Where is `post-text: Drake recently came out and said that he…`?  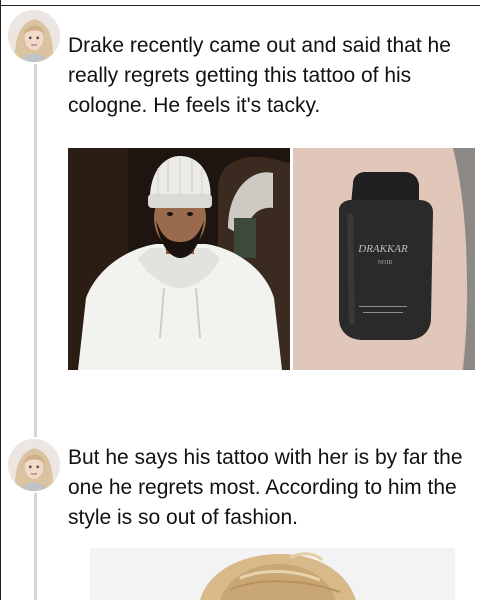
post-text: Drake recently came out and said that he… is located at coordinates (259, 75).